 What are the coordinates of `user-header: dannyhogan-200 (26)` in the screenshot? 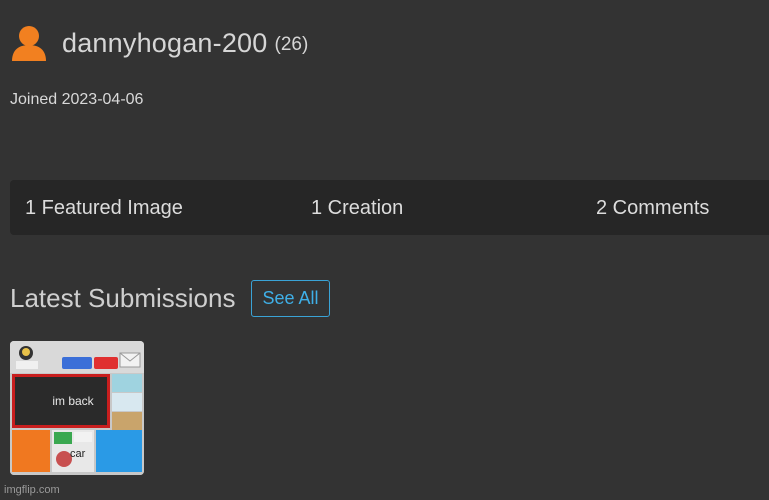 It's located at (159, 43).